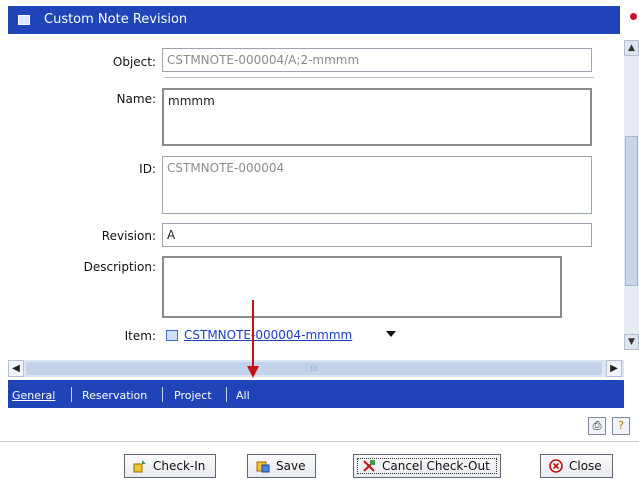 The width and height of the screenshot is (639, 488). Describe the element at coordinates (585, 466) in the screenshot. I see `close-label: Close` at that location.